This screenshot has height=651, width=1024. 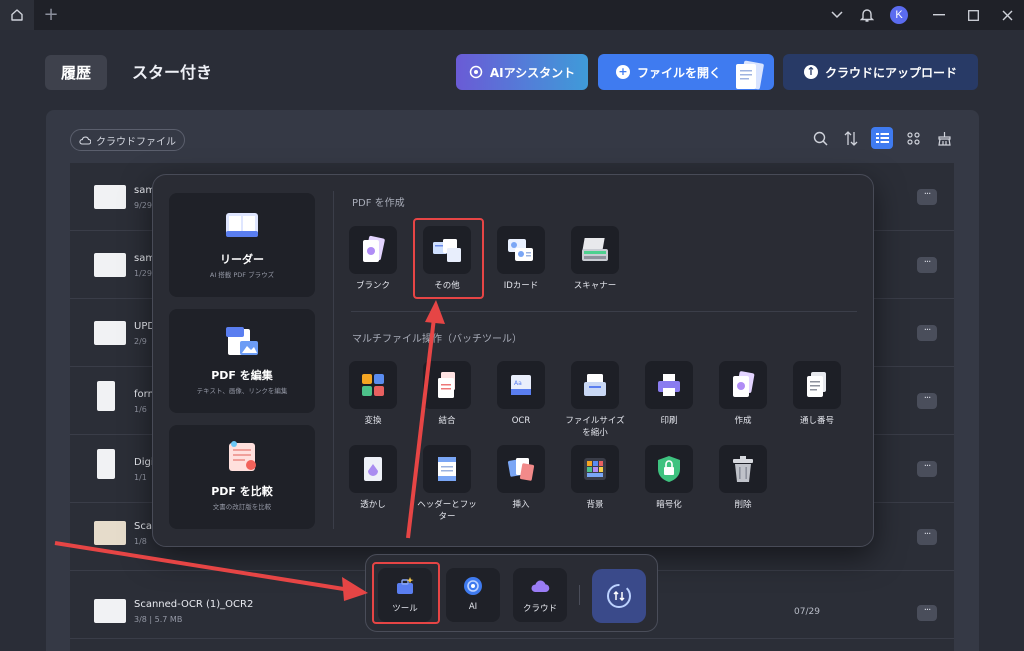 What do you see at coordinates (373, 385) in the screenshot?
I see `convert-icon` at bounding box center [373, 385].